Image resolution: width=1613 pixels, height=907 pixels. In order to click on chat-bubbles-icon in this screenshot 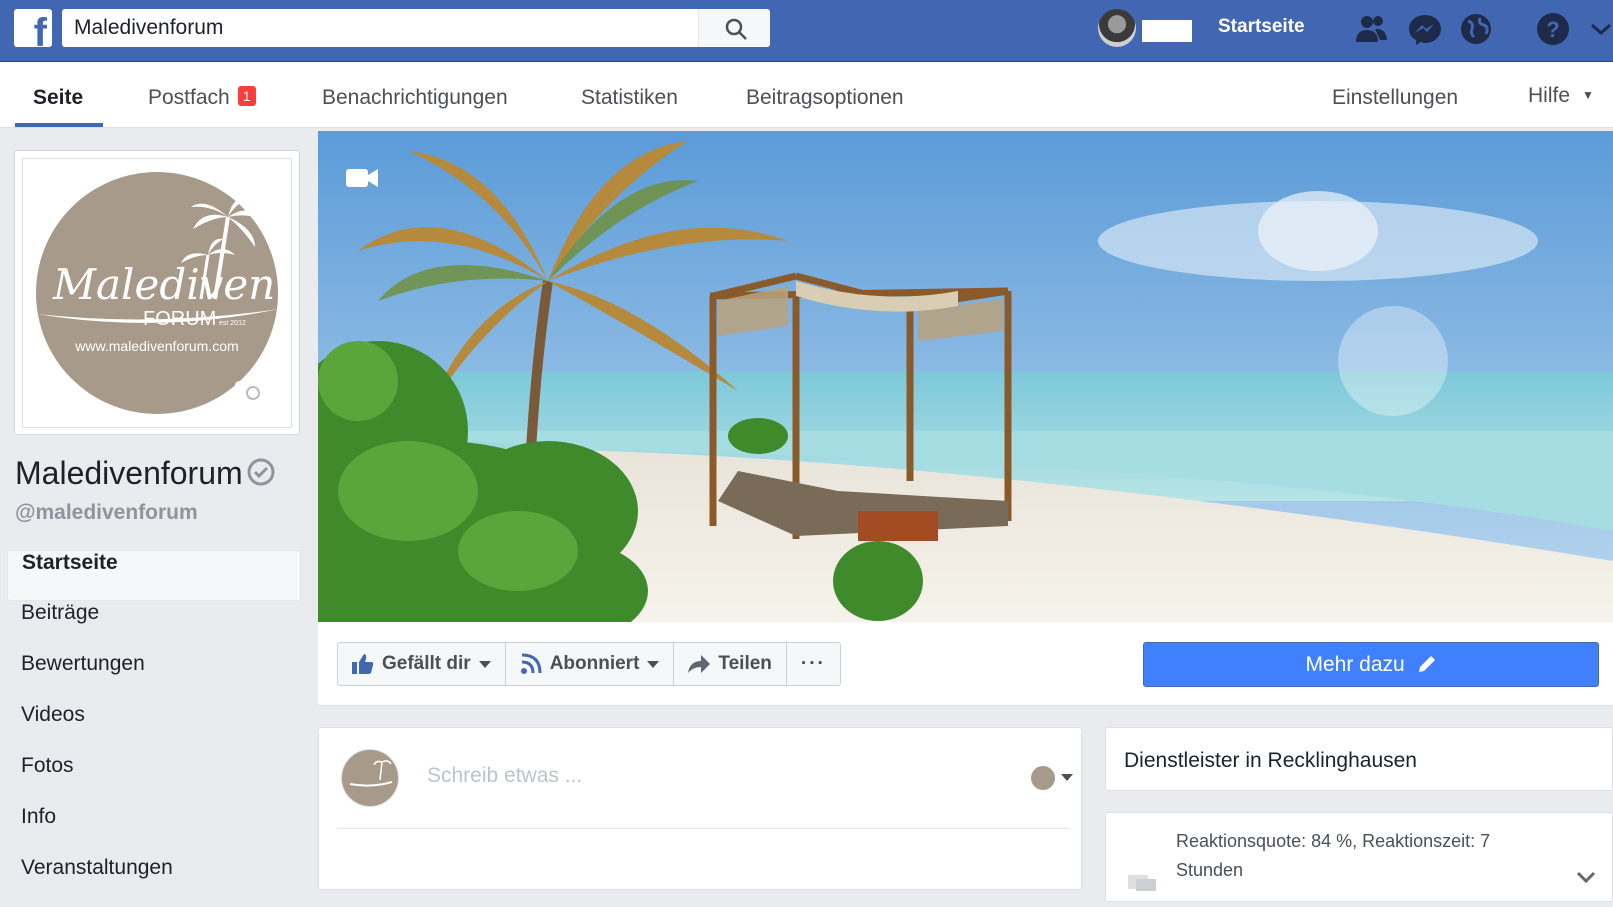, I will do `click(1142, 883)`.